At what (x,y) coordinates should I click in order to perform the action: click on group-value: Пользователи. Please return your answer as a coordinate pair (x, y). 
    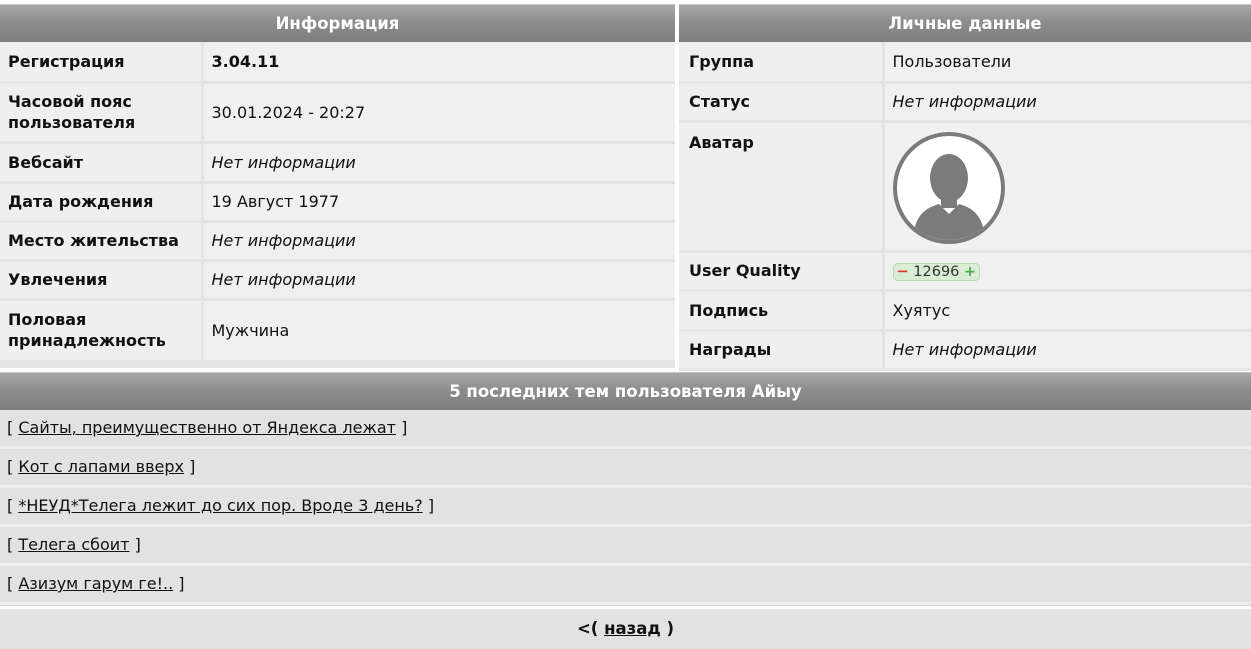
    Looking at the image, I should click on (1067, 63).